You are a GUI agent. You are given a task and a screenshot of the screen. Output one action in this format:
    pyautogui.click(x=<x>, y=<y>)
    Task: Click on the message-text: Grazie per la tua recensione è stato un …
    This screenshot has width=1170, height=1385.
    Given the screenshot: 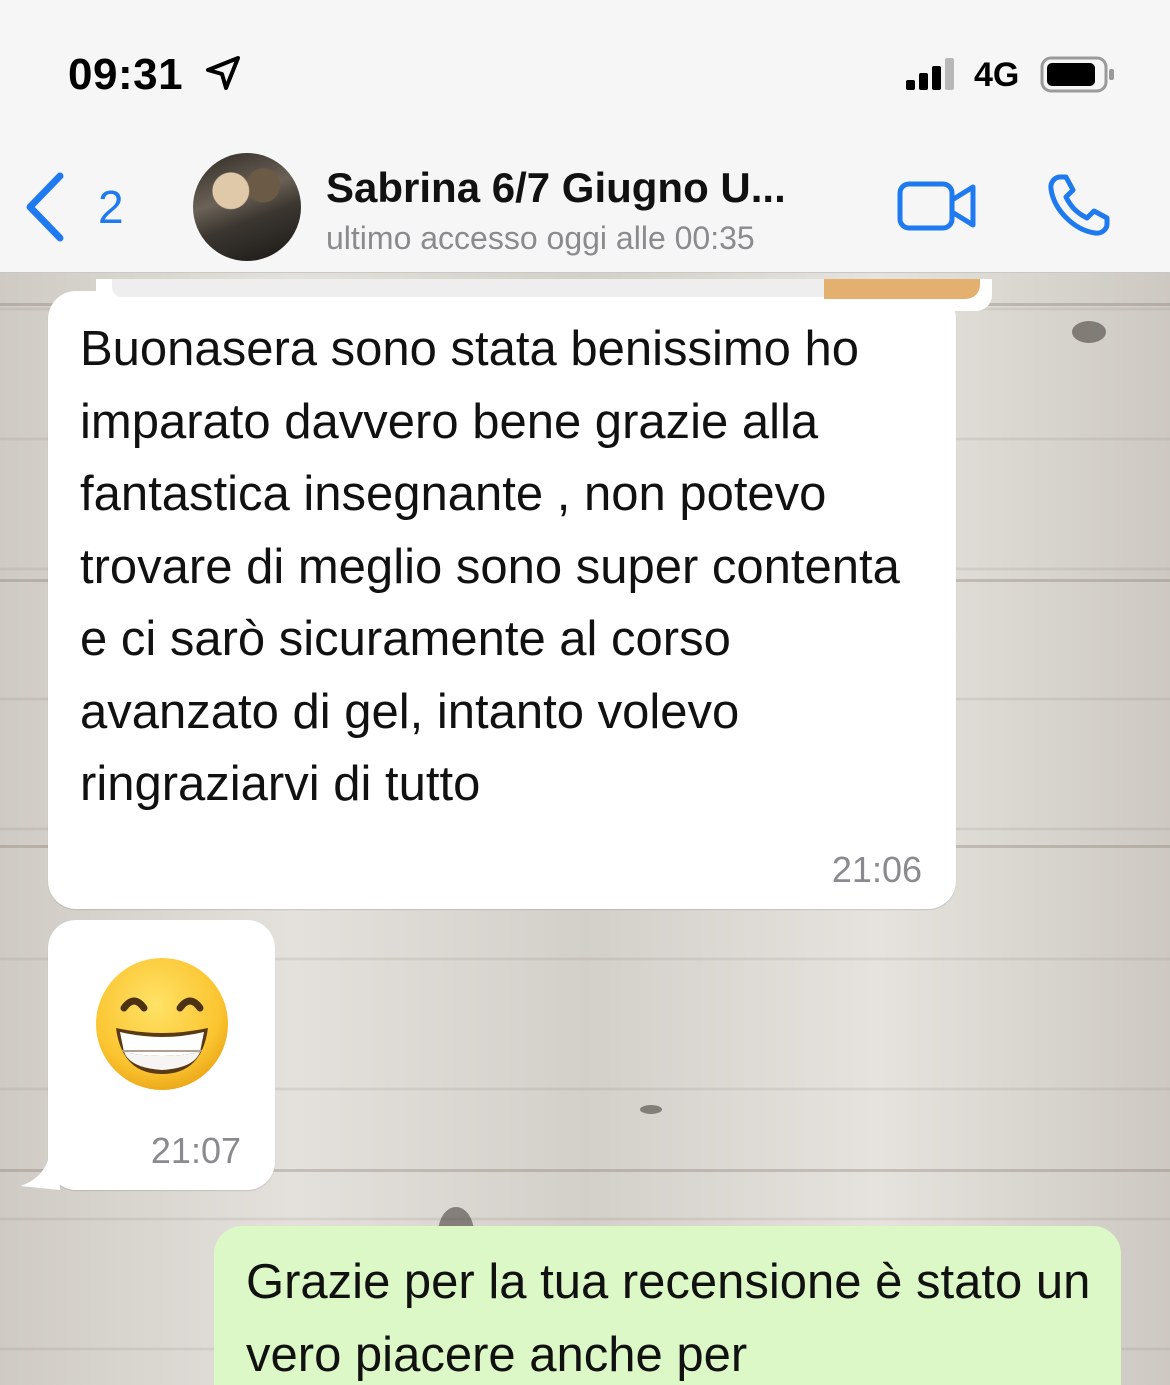 What is the action you would take?
    pyautogui.click(x=668, y=1318)
    